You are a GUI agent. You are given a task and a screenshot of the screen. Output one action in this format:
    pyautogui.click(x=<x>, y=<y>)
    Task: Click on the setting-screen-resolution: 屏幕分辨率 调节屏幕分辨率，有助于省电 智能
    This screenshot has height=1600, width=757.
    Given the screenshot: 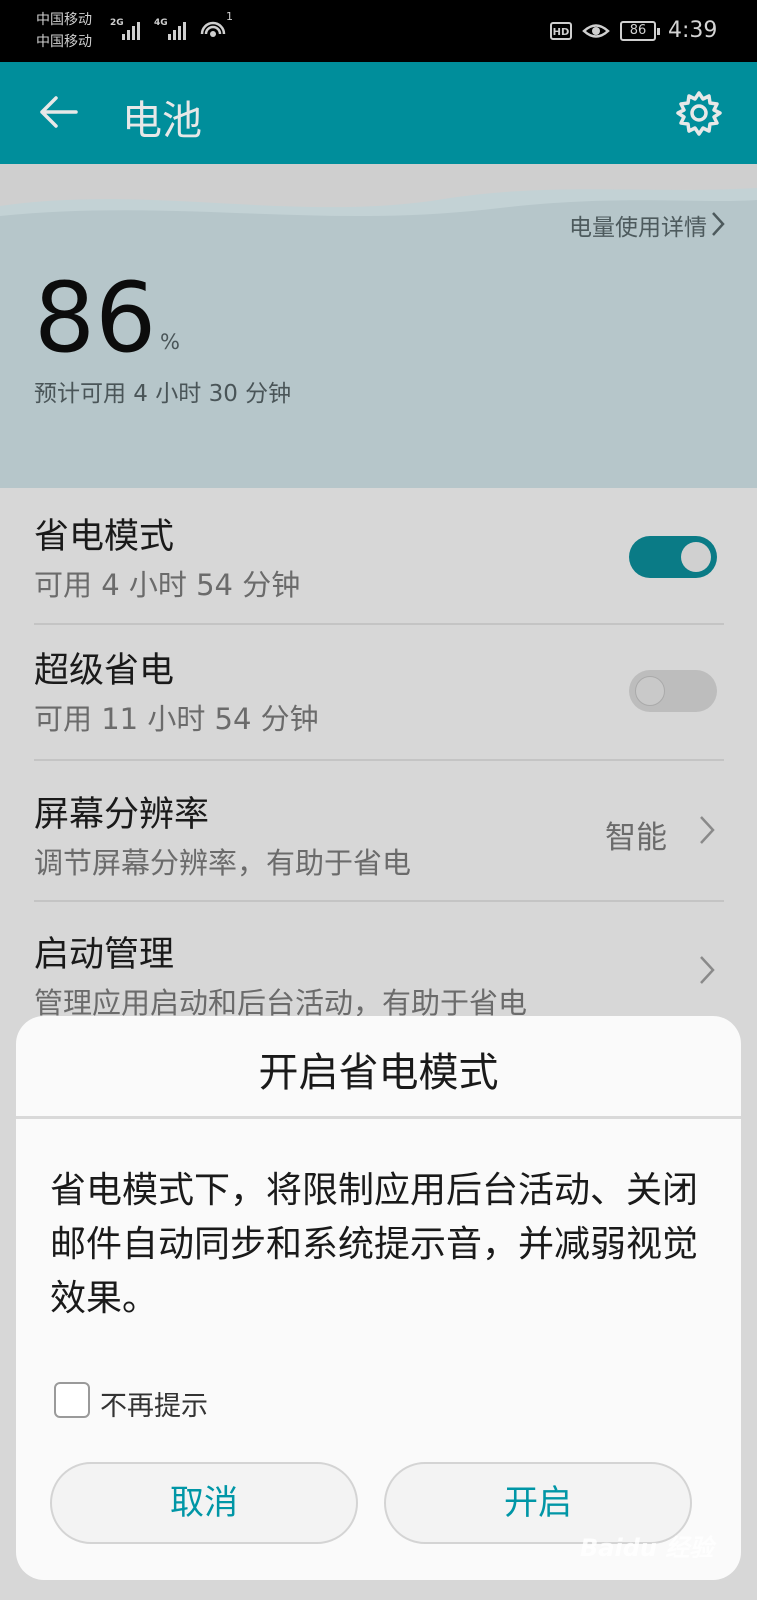 What is the action you would take?
    pyautogui.click(x=378, y=830)
    